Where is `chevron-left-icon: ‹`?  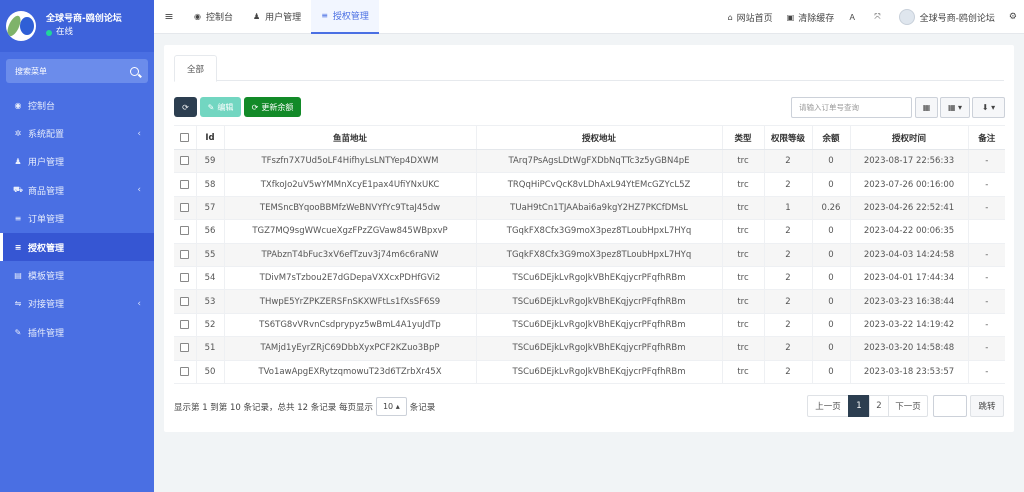 chevron-left-icon: ‹ is located at coordinates (139, 133).